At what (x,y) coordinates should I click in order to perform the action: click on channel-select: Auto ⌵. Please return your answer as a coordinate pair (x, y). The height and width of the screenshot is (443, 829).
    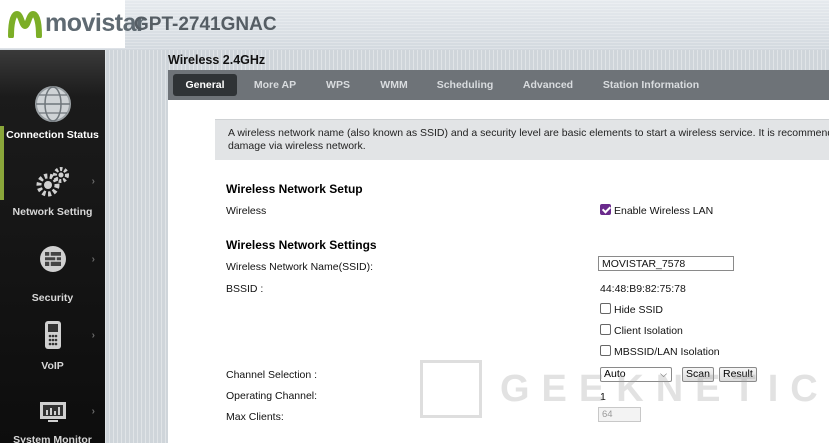
    Looking at the image, I should click on (636, 374).